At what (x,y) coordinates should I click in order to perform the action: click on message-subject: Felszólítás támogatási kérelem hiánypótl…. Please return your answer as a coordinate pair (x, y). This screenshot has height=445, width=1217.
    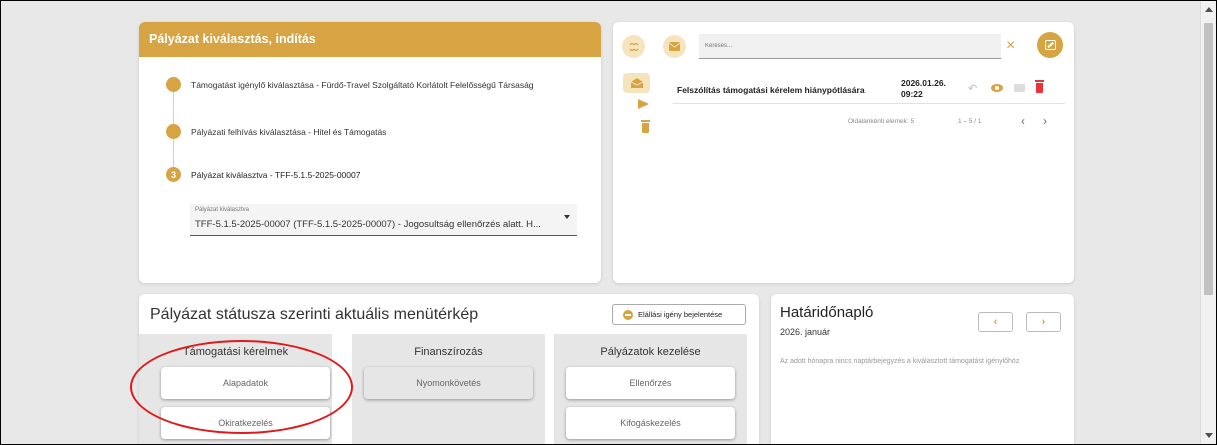
    Looking at the image, I should click on (771, 90).